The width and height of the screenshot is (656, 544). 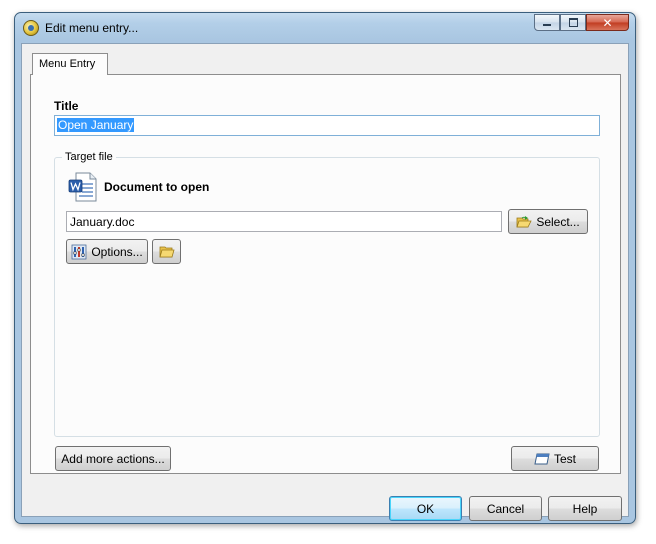 I want to click on cancel-button-label: Cancel, so click(x=505, y=508).